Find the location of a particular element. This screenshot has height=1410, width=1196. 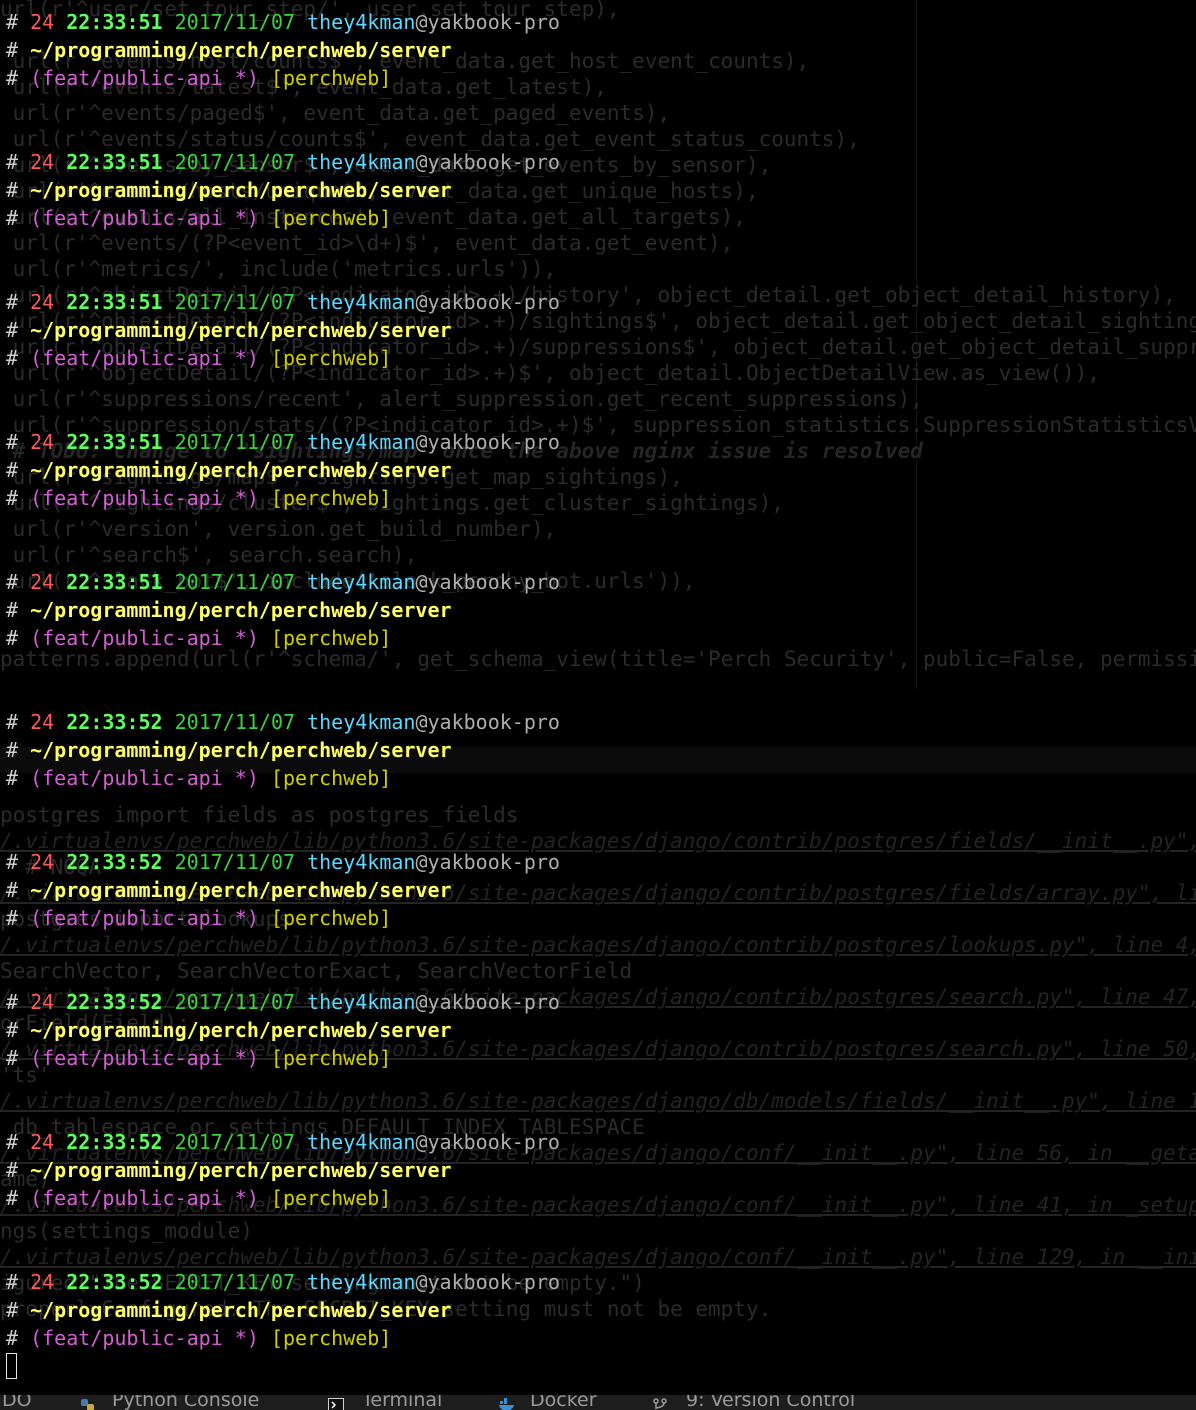

version-control-tab: 9: Version Control is located at coordinates (770, 1402).